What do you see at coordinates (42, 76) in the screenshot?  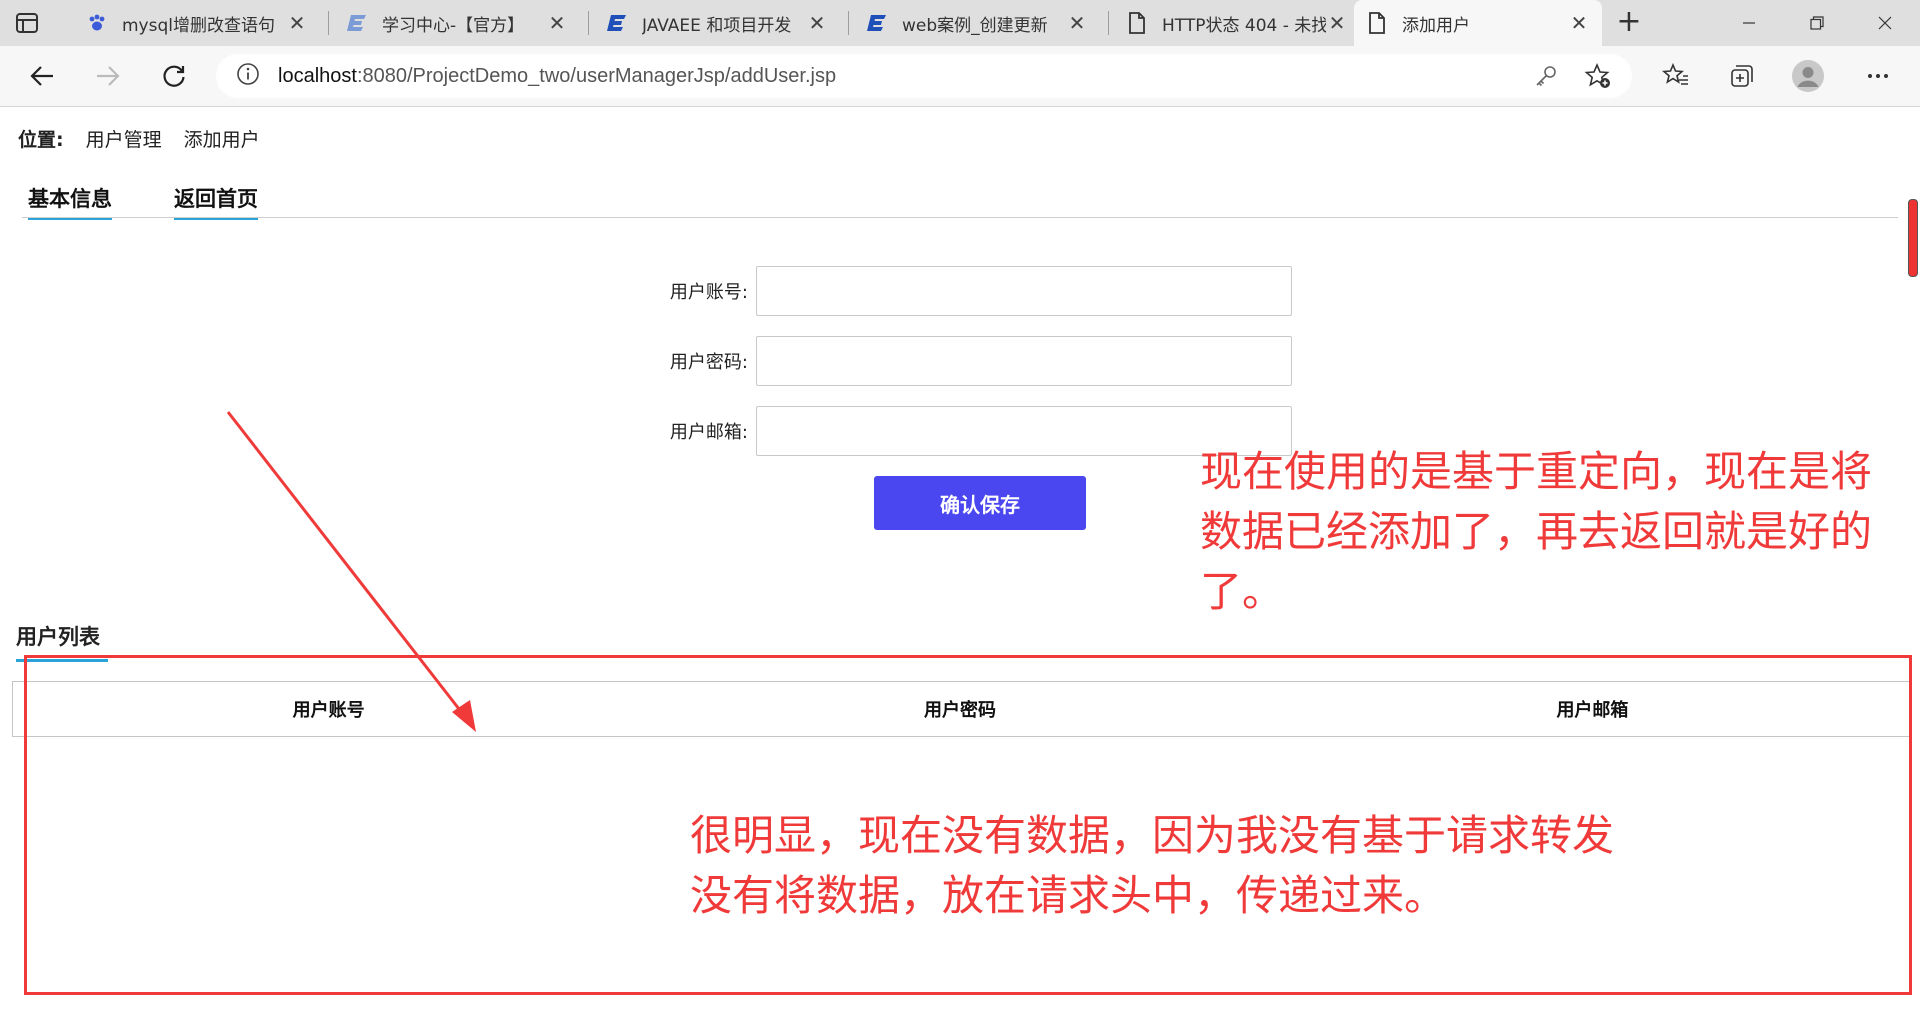 I see `back-button` at bounding box center [42, 76].